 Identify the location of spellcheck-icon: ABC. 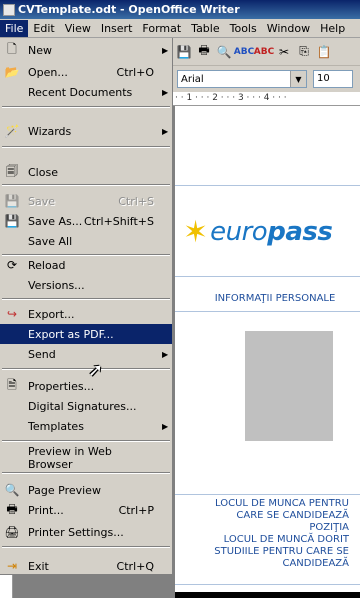
(244, 52).